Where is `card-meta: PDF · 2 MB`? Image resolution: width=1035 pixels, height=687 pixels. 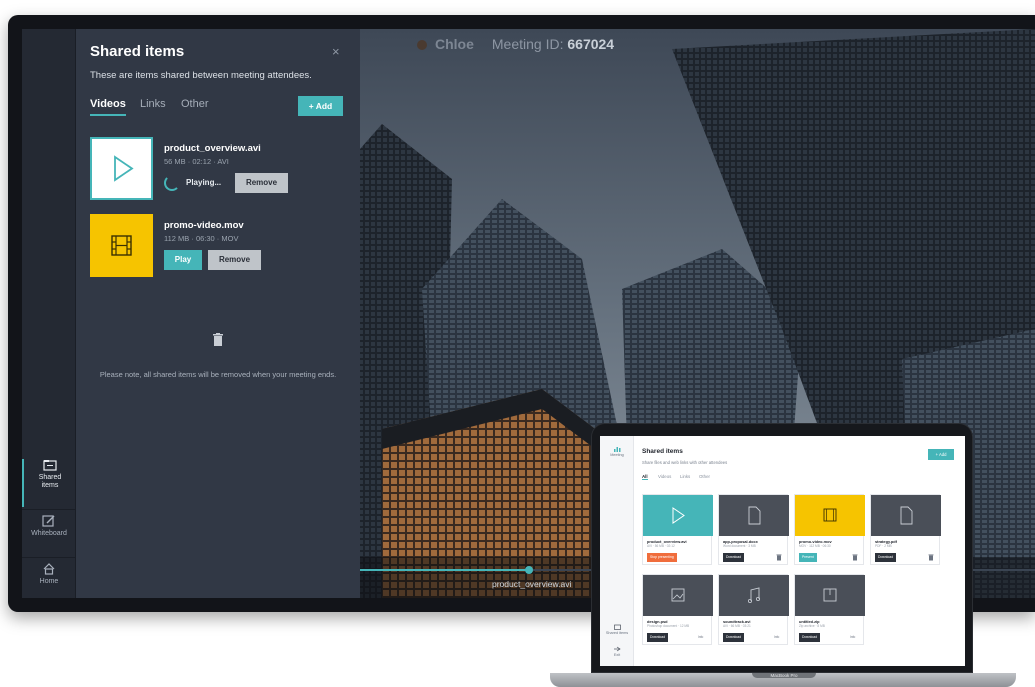
card-meta: PDF · 2 MB is located at coordinates (883, 546).